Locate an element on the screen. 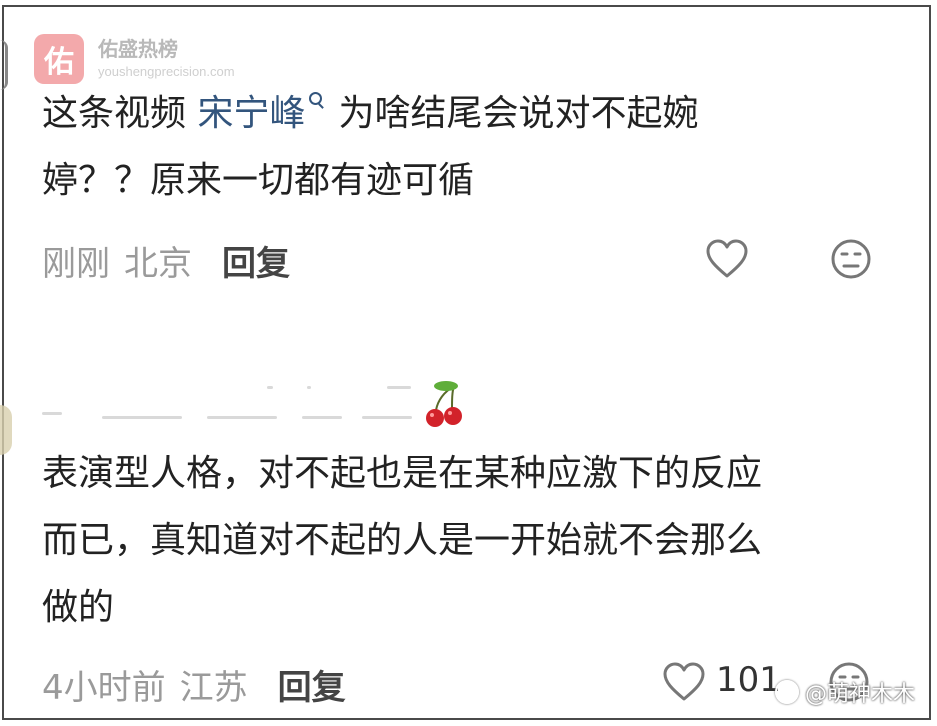  comment-1-location: 北京 is located at coordinates (158, 264).